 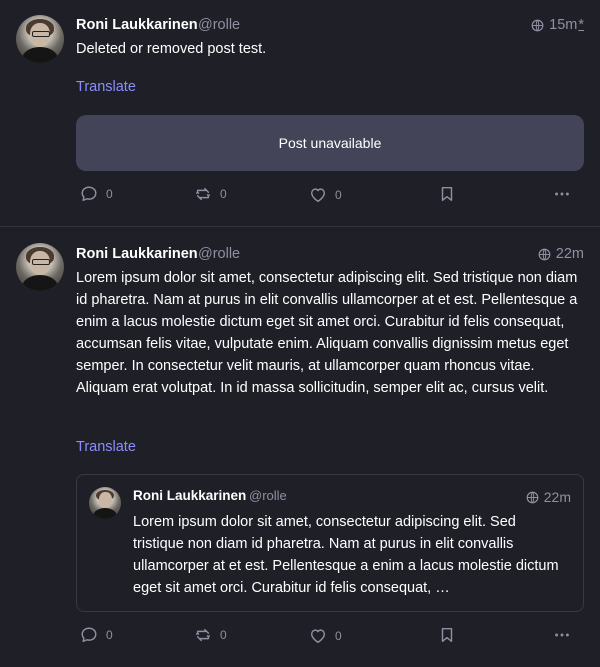 I want to click on edited-marker: *, so click(x=581, y=25).